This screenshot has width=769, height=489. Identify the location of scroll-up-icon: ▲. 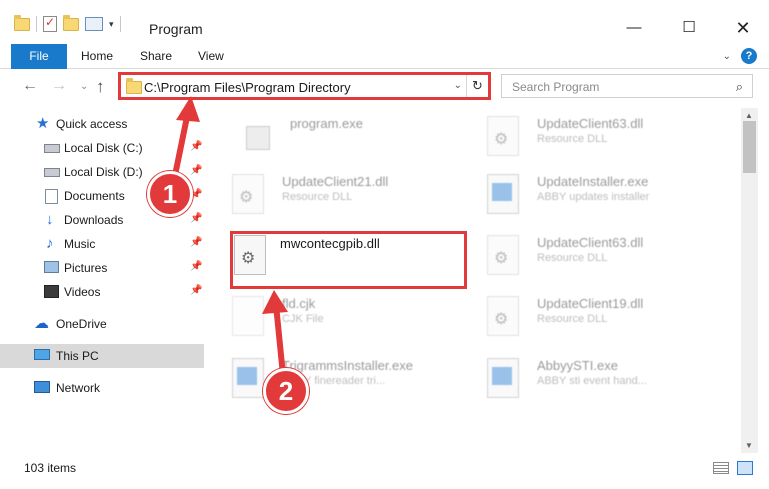
(749, 115).